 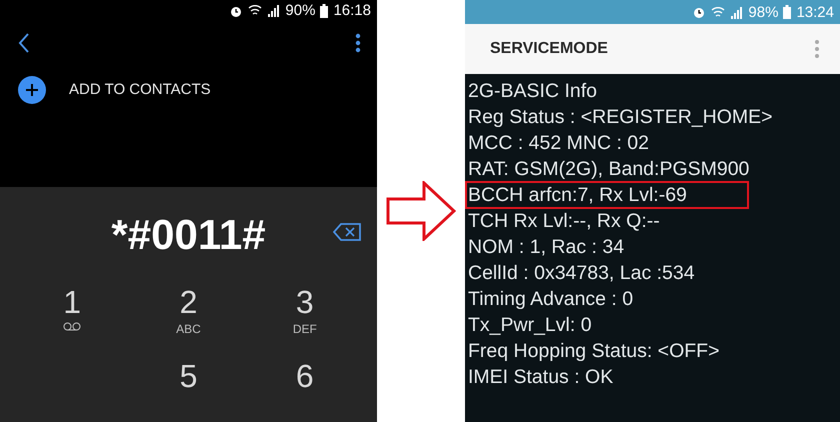 I want to click on backspace-icon, so click(x=347, y=232).